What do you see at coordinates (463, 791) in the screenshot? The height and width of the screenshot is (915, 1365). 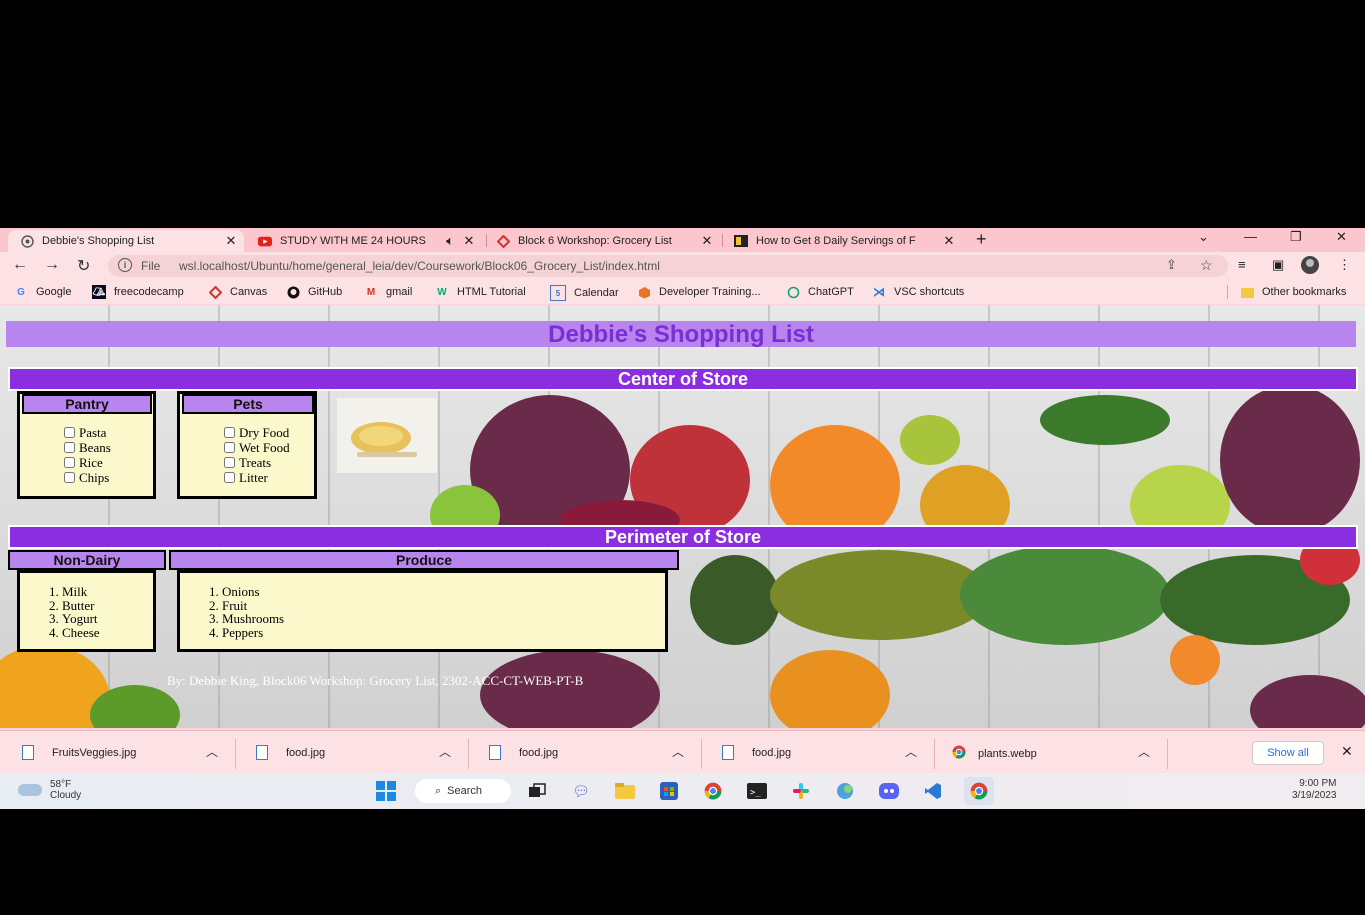 I see `taskbar-search: ⌕ Search` at bounding box center [463, 791].